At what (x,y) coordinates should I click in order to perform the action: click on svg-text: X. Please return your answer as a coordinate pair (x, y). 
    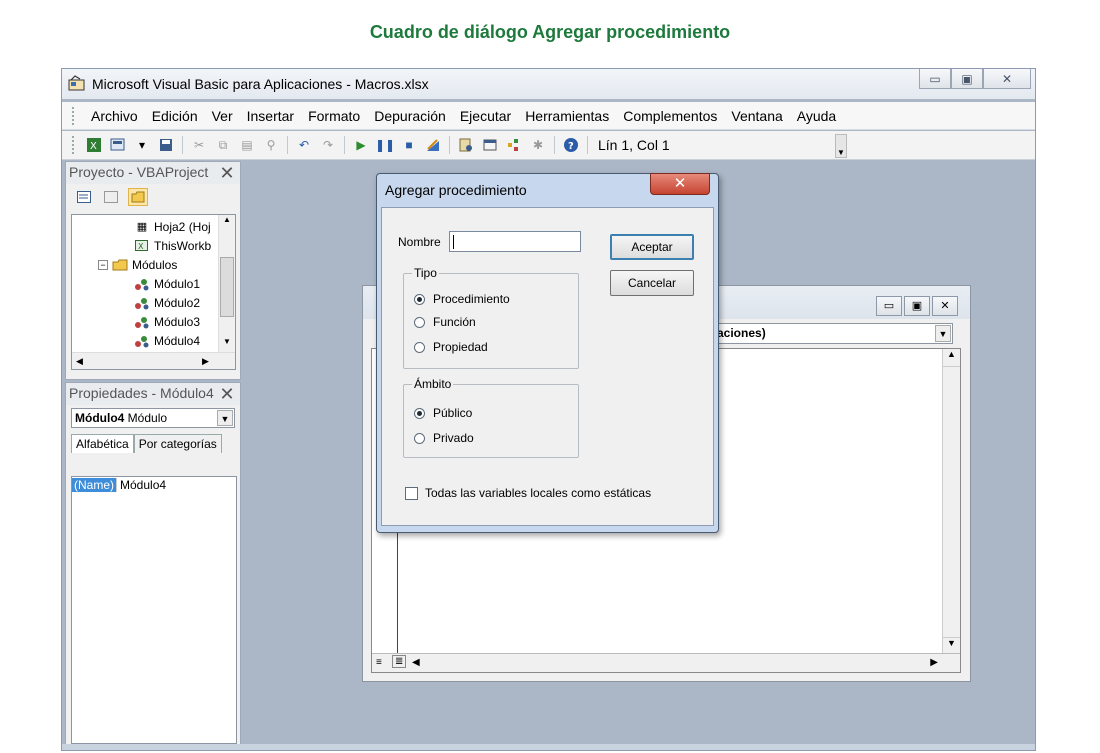
    Looking at the image, I should click on (141, 246).